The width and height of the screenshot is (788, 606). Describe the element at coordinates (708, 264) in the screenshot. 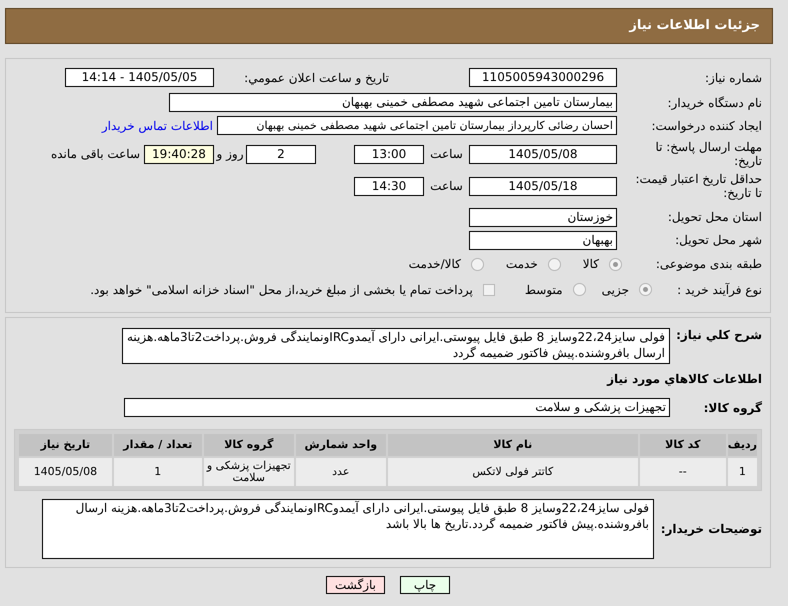

I see `field-label: طبقه بندی موضوعی:` at that location.